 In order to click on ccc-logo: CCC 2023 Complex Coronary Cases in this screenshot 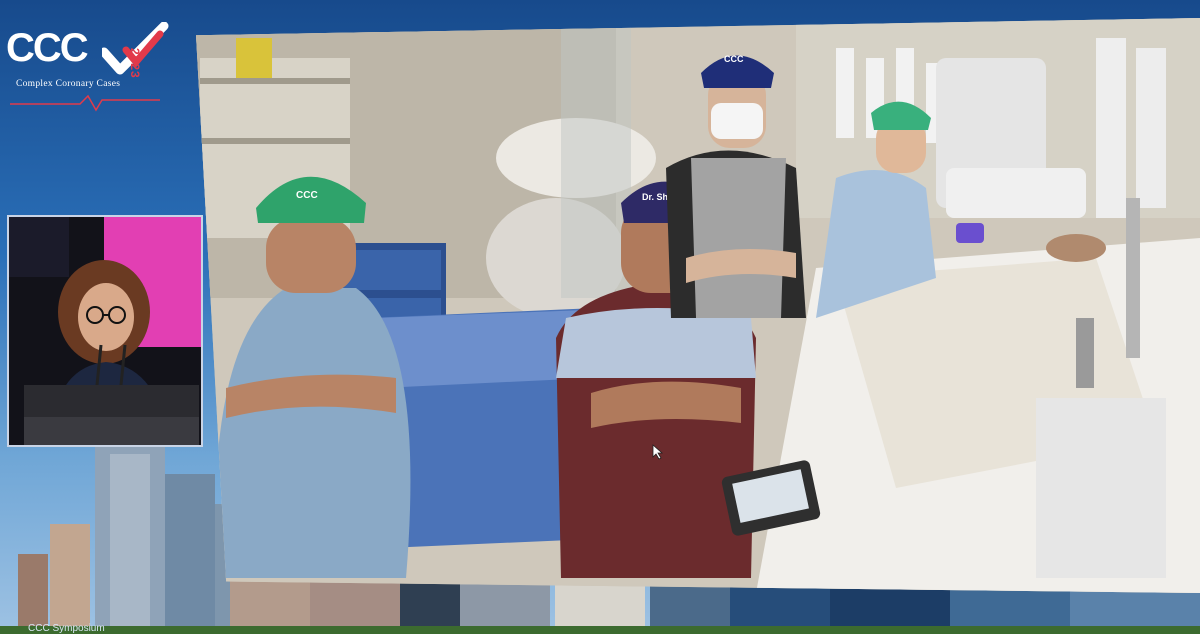, I will do `click(91, 67)`.